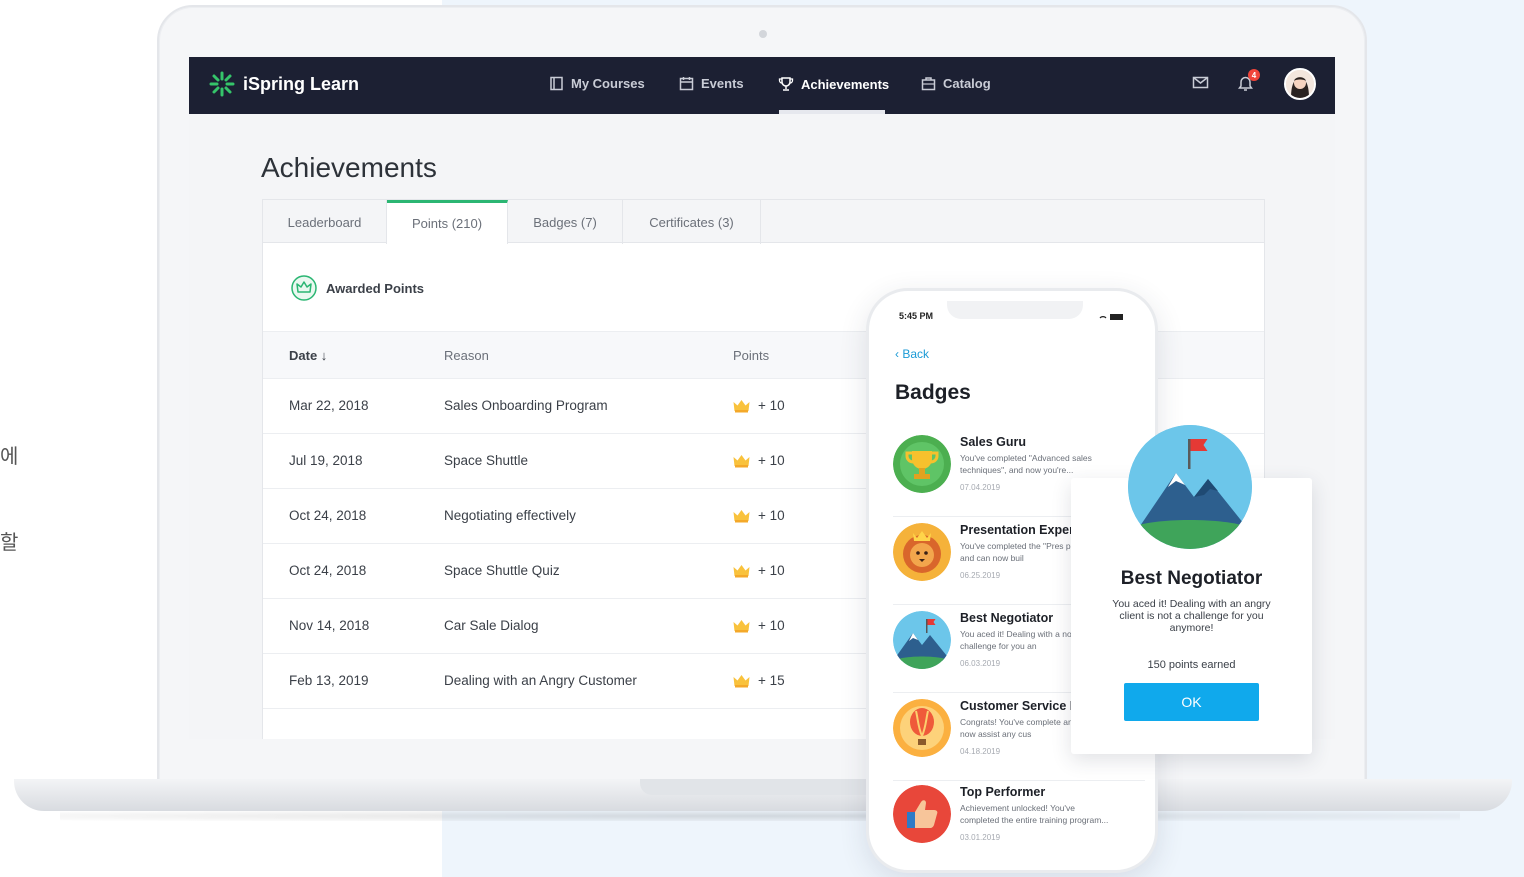 The image size is (1524, 877). What do you see at coordinates (692, 222) in the screenshot?
I see `tab-certificates: Certificates (3)` at bounding box center [692, 222].